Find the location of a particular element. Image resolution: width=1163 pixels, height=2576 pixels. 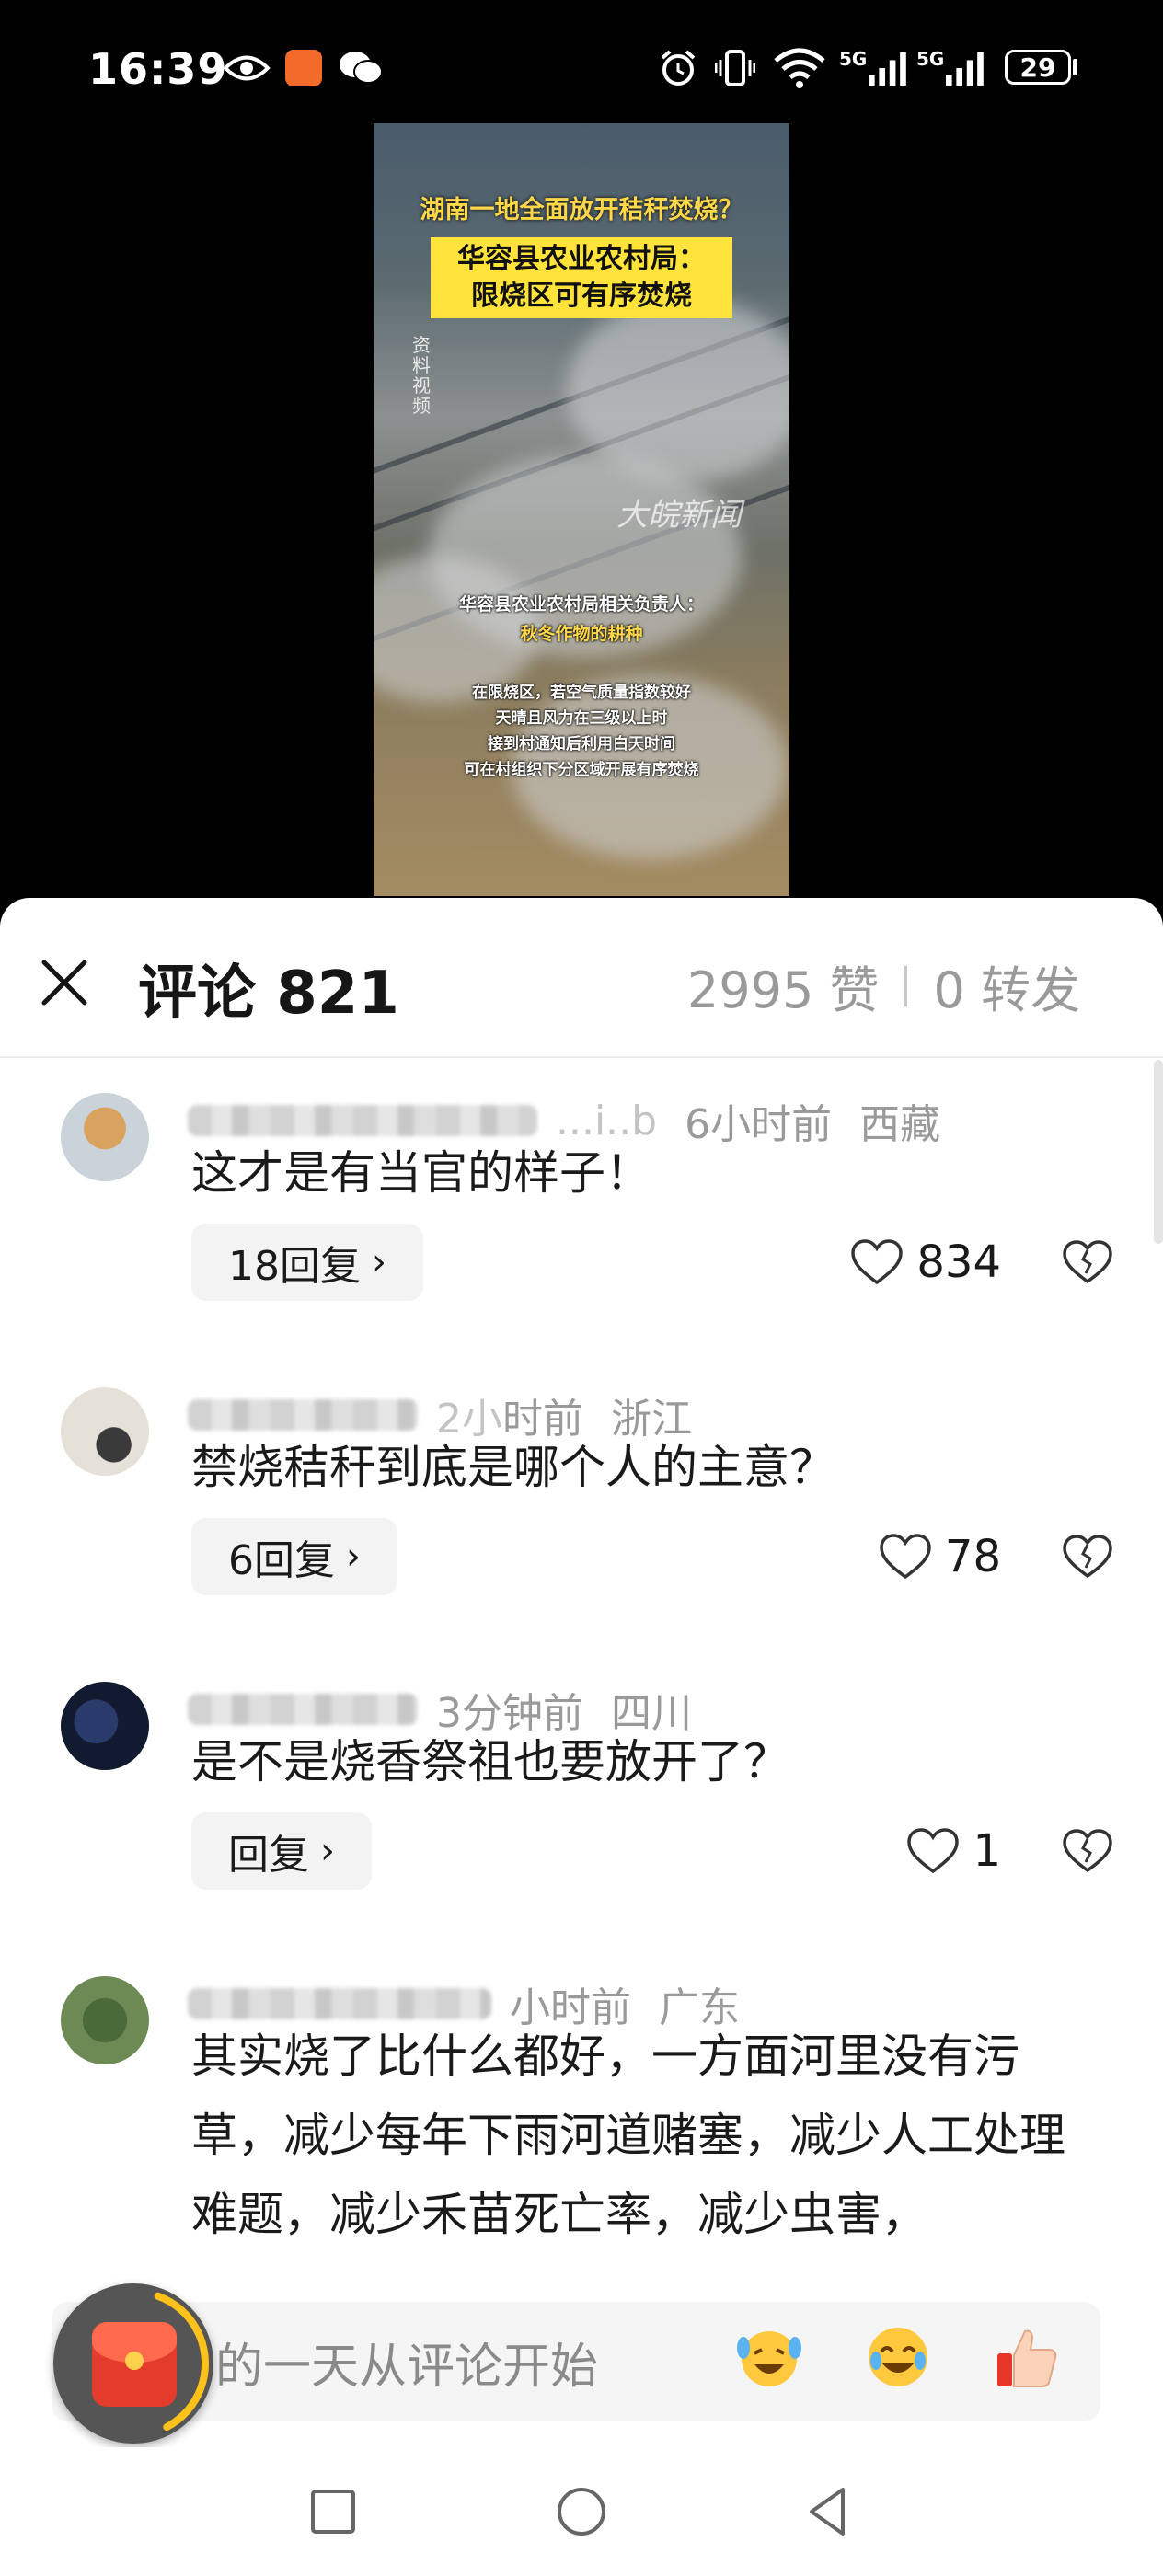

like-button: 834 is located at coordinates (926, 1262).